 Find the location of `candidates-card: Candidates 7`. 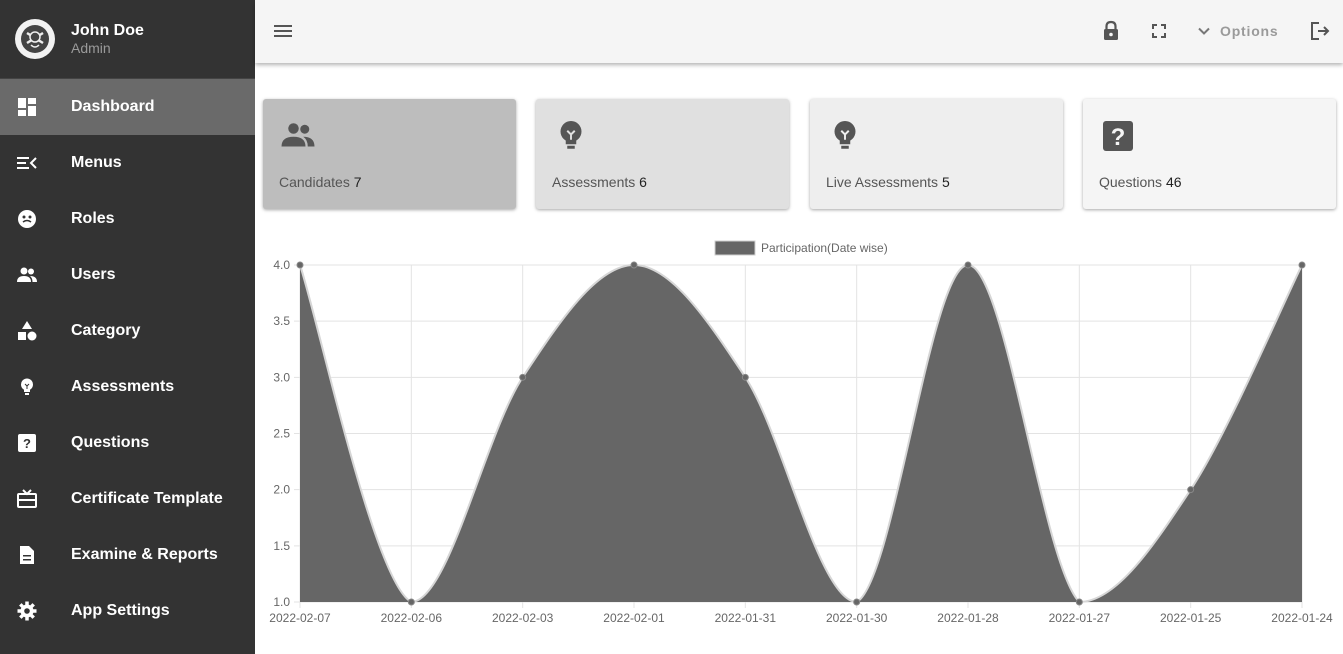

candidates-card: Candidates 7 is located at coordinates (389, 154).